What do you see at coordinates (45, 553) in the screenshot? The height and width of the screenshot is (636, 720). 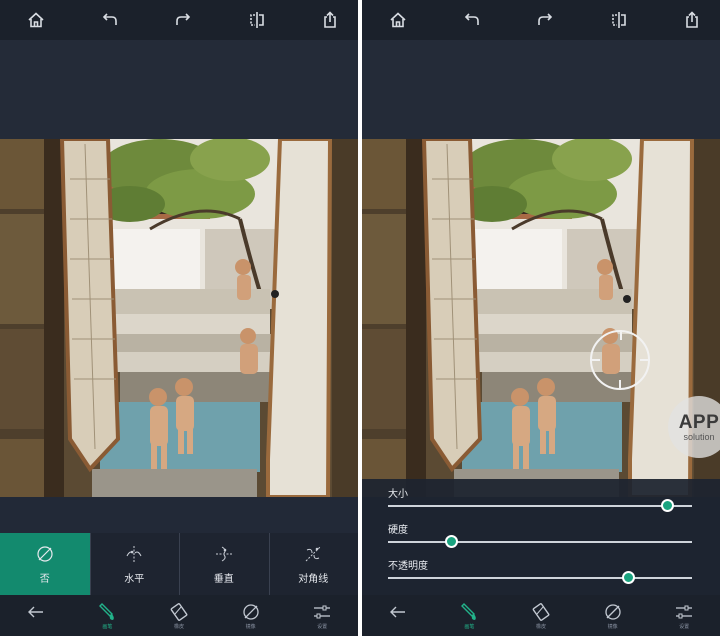 I see `no-symmetry-icon` at bounding box center [45, 553].